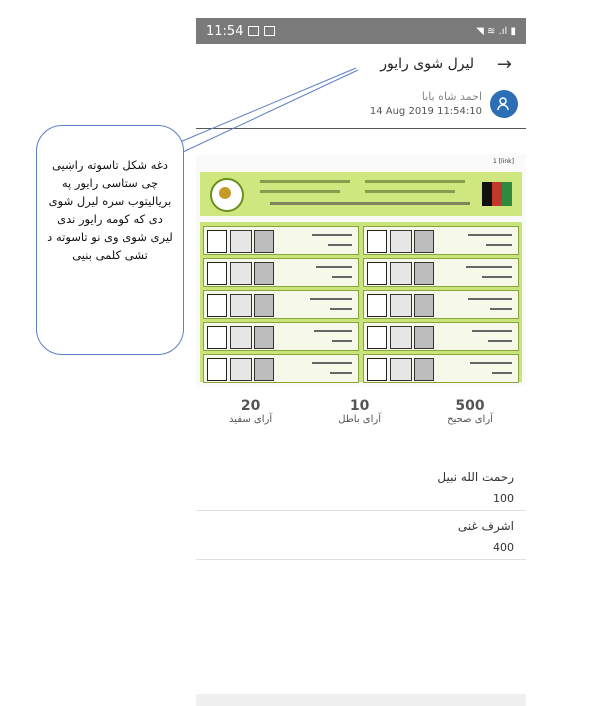  I want to click on candidate-results: رحمت الله نبیل 100 اشرف غنی 400, so click(361, 511).